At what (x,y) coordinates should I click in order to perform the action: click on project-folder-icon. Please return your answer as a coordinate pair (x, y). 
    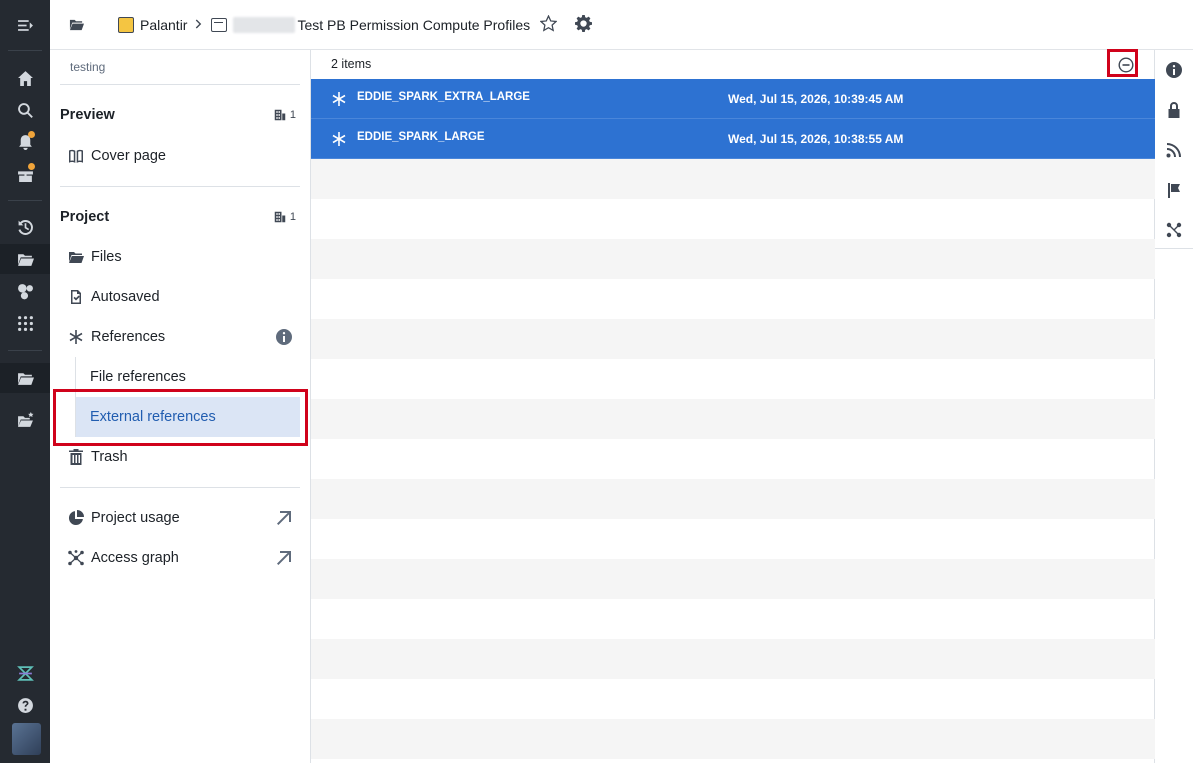
    Looking at the image, I should click on (25, 378).